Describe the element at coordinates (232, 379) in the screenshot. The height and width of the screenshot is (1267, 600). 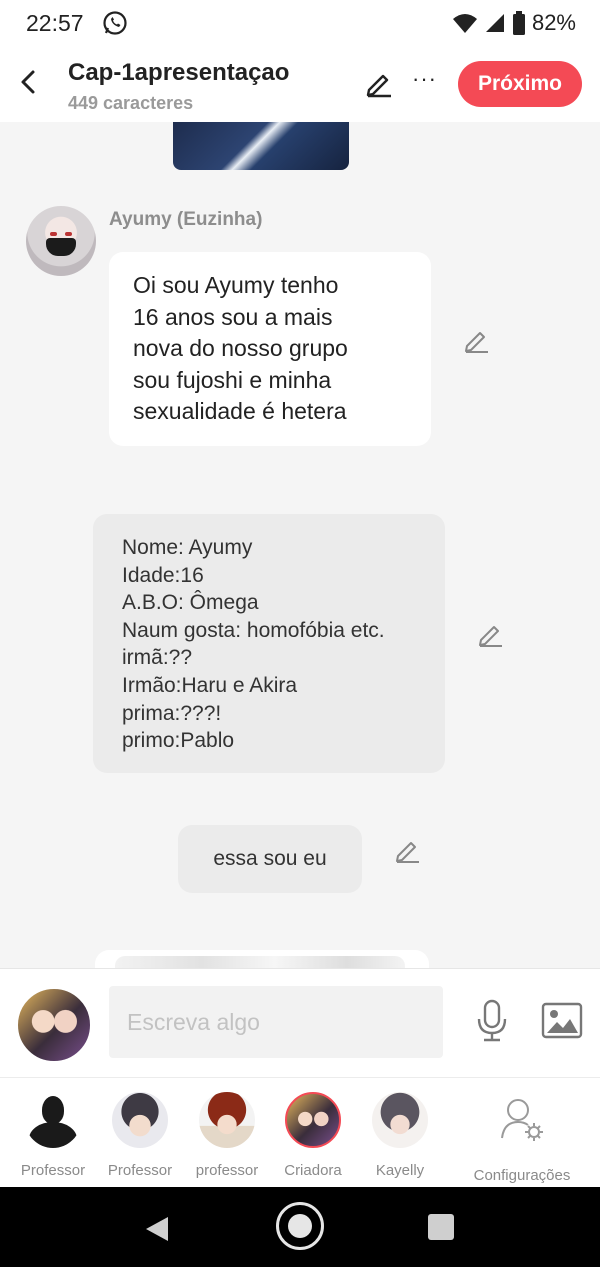
I see `message-line: sou fujoshi e minha` at that location.